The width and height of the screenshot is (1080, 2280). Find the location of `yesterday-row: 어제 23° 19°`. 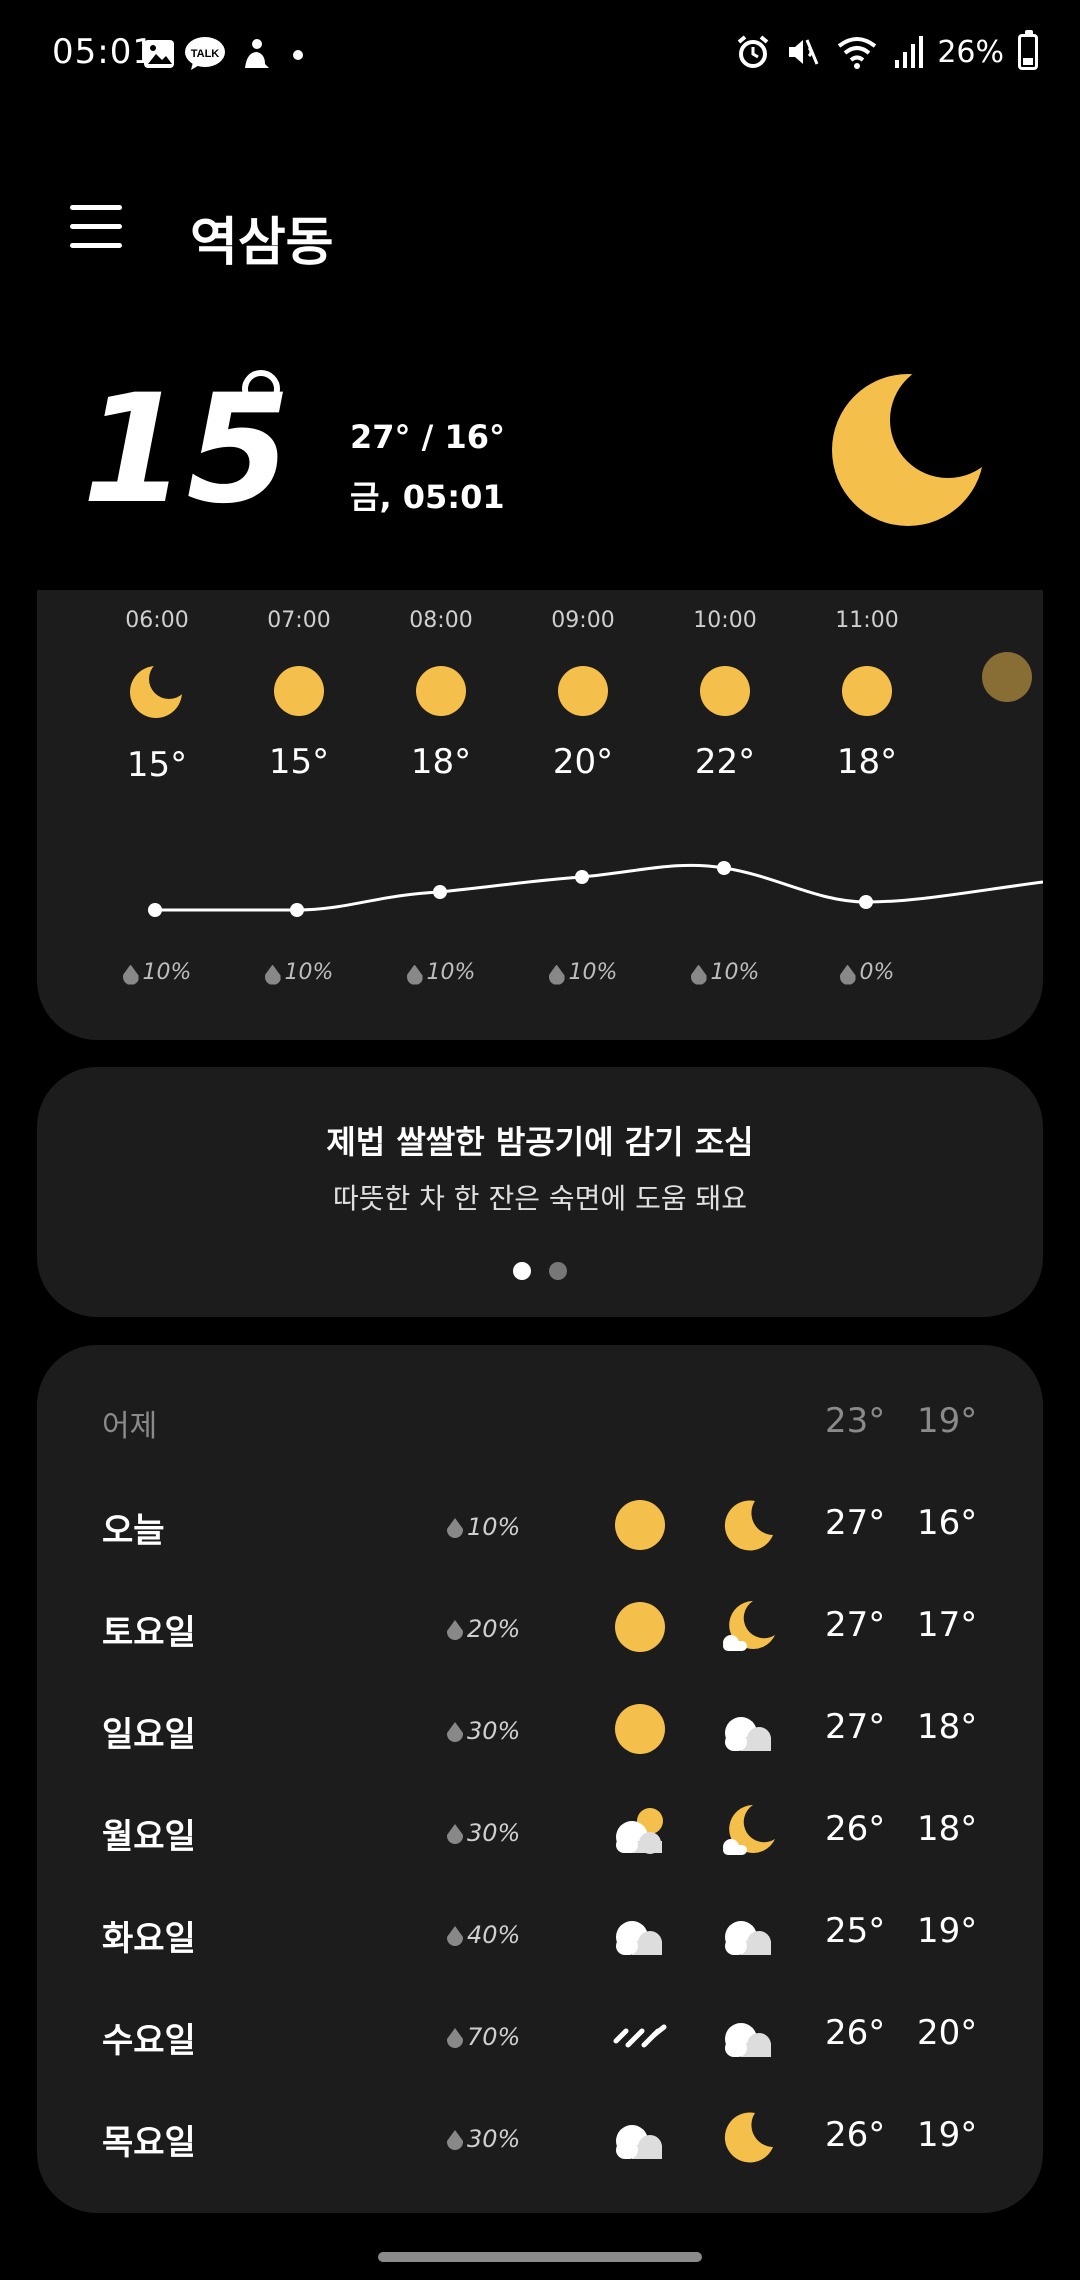

yesterday-row: 어제 23° 19° is located at coordinates (540, 1423).